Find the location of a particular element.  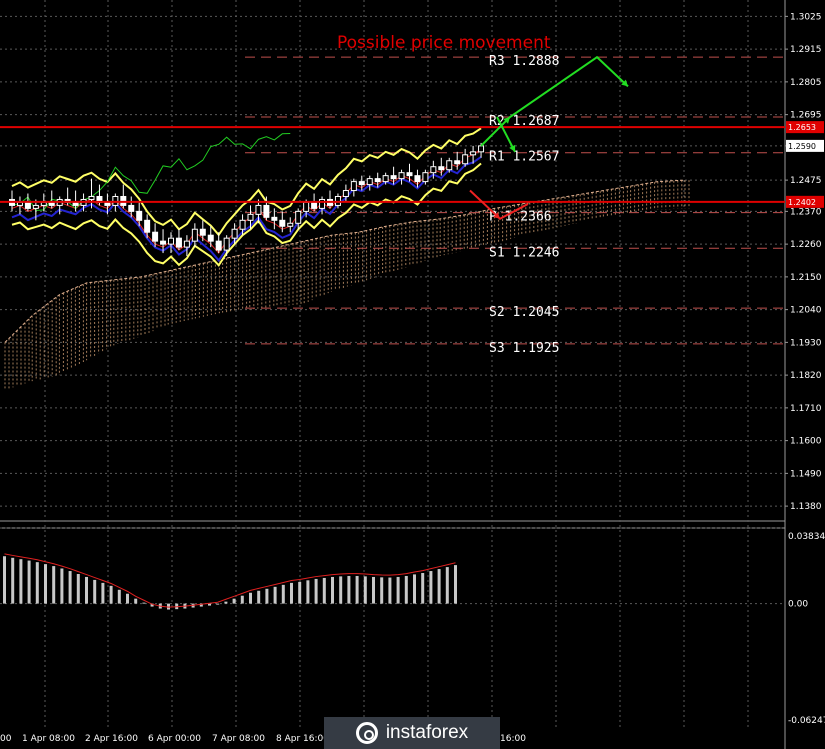

time-axis-label: 6 Apr 00:00 is located at coordinates (174, 739).